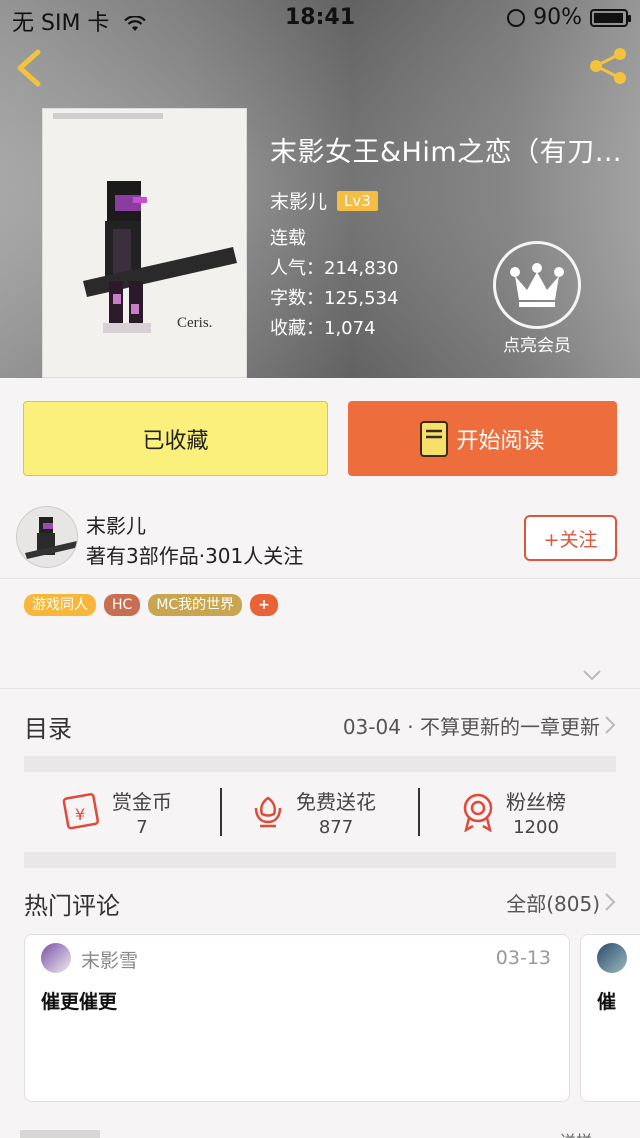  Describe the element at coordinates (516, 17) in the screenshot. I see `alarm-icon` at that location.